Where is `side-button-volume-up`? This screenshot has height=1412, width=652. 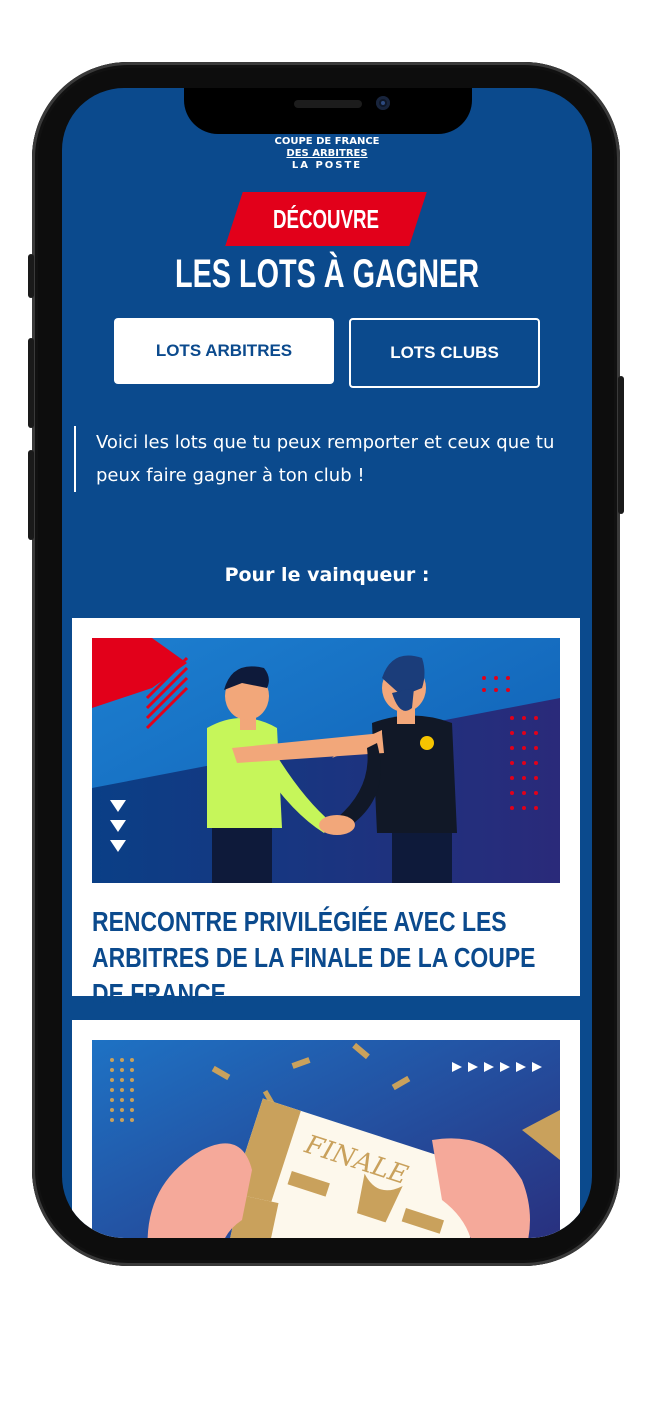 side-button-volume-up is located at coordinates (31, 383).